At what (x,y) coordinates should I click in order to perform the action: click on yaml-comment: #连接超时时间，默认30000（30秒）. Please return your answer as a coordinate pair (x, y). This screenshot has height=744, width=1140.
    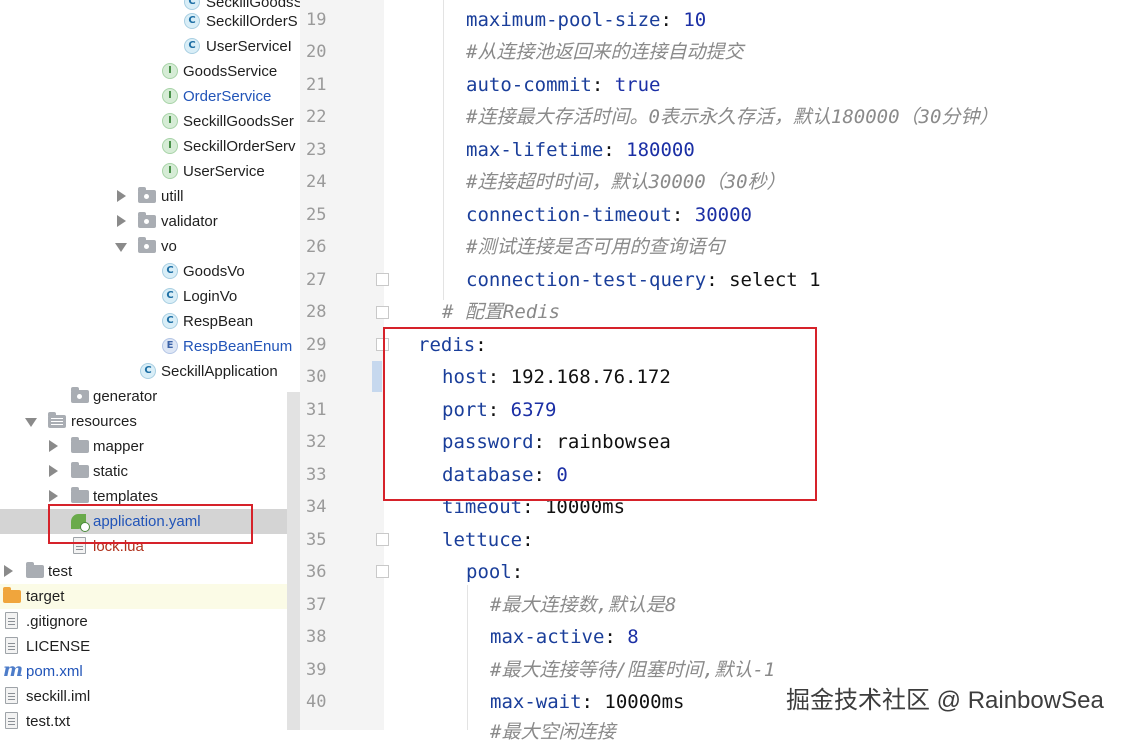
    Looking at the image, I should click on (626, 182).